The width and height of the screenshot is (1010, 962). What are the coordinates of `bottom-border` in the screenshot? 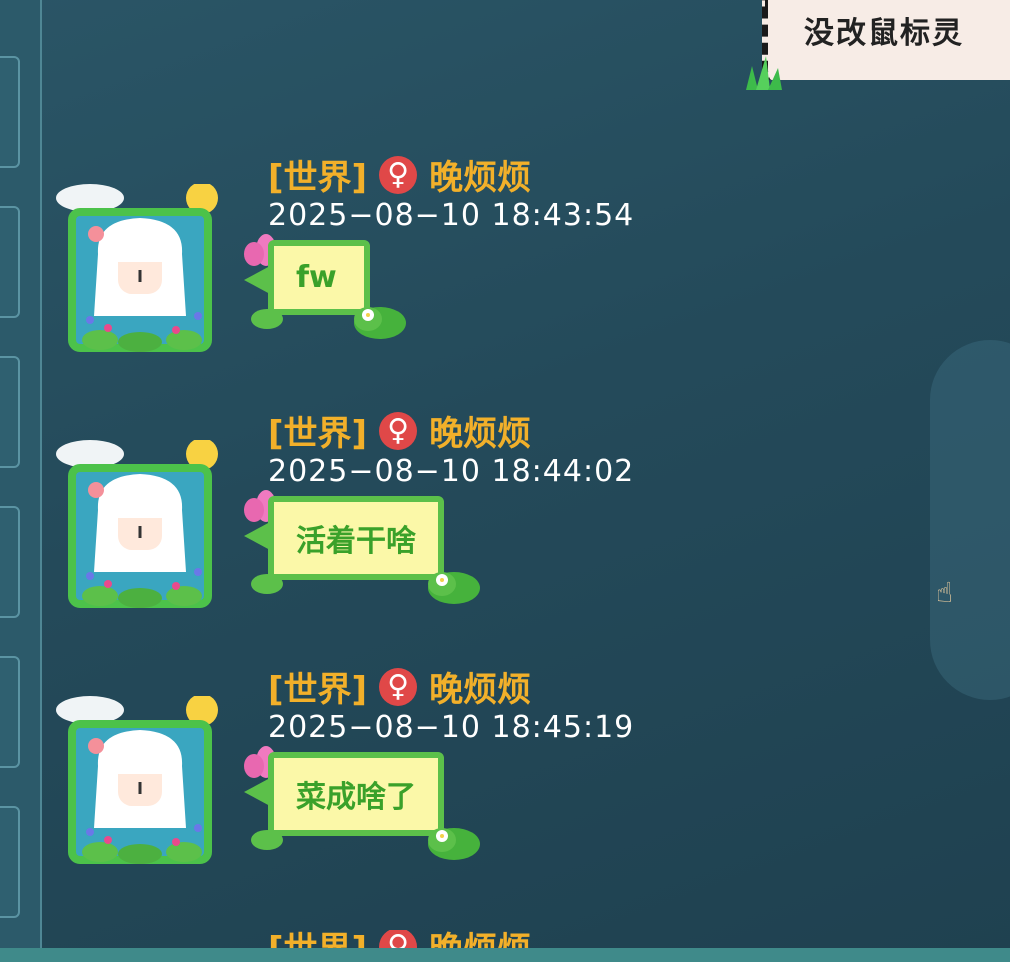 It's located at (505, 955).